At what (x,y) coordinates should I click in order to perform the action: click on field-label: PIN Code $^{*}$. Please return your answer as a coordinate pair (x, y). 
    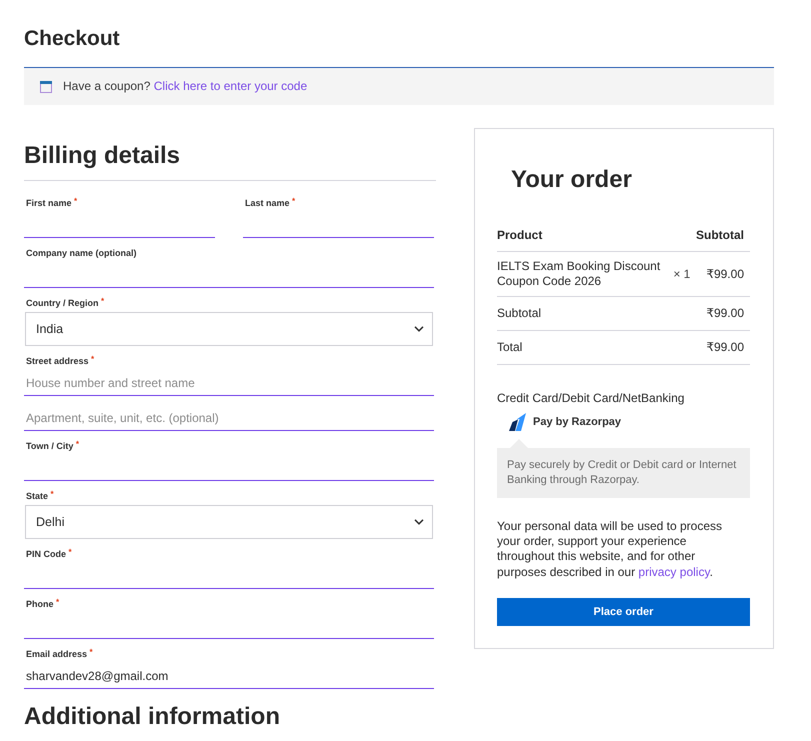
    Looking at the image, I should click on (48, 554).